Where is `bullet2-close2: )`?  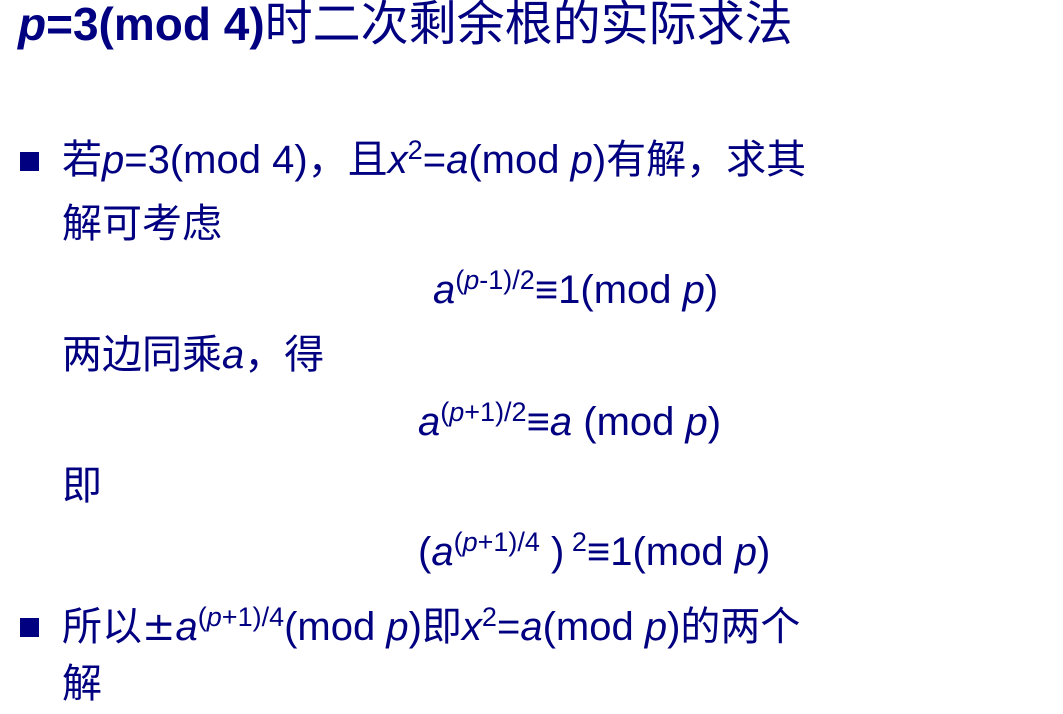
bullet2-close2: ) is located at coordinates (674, 627).